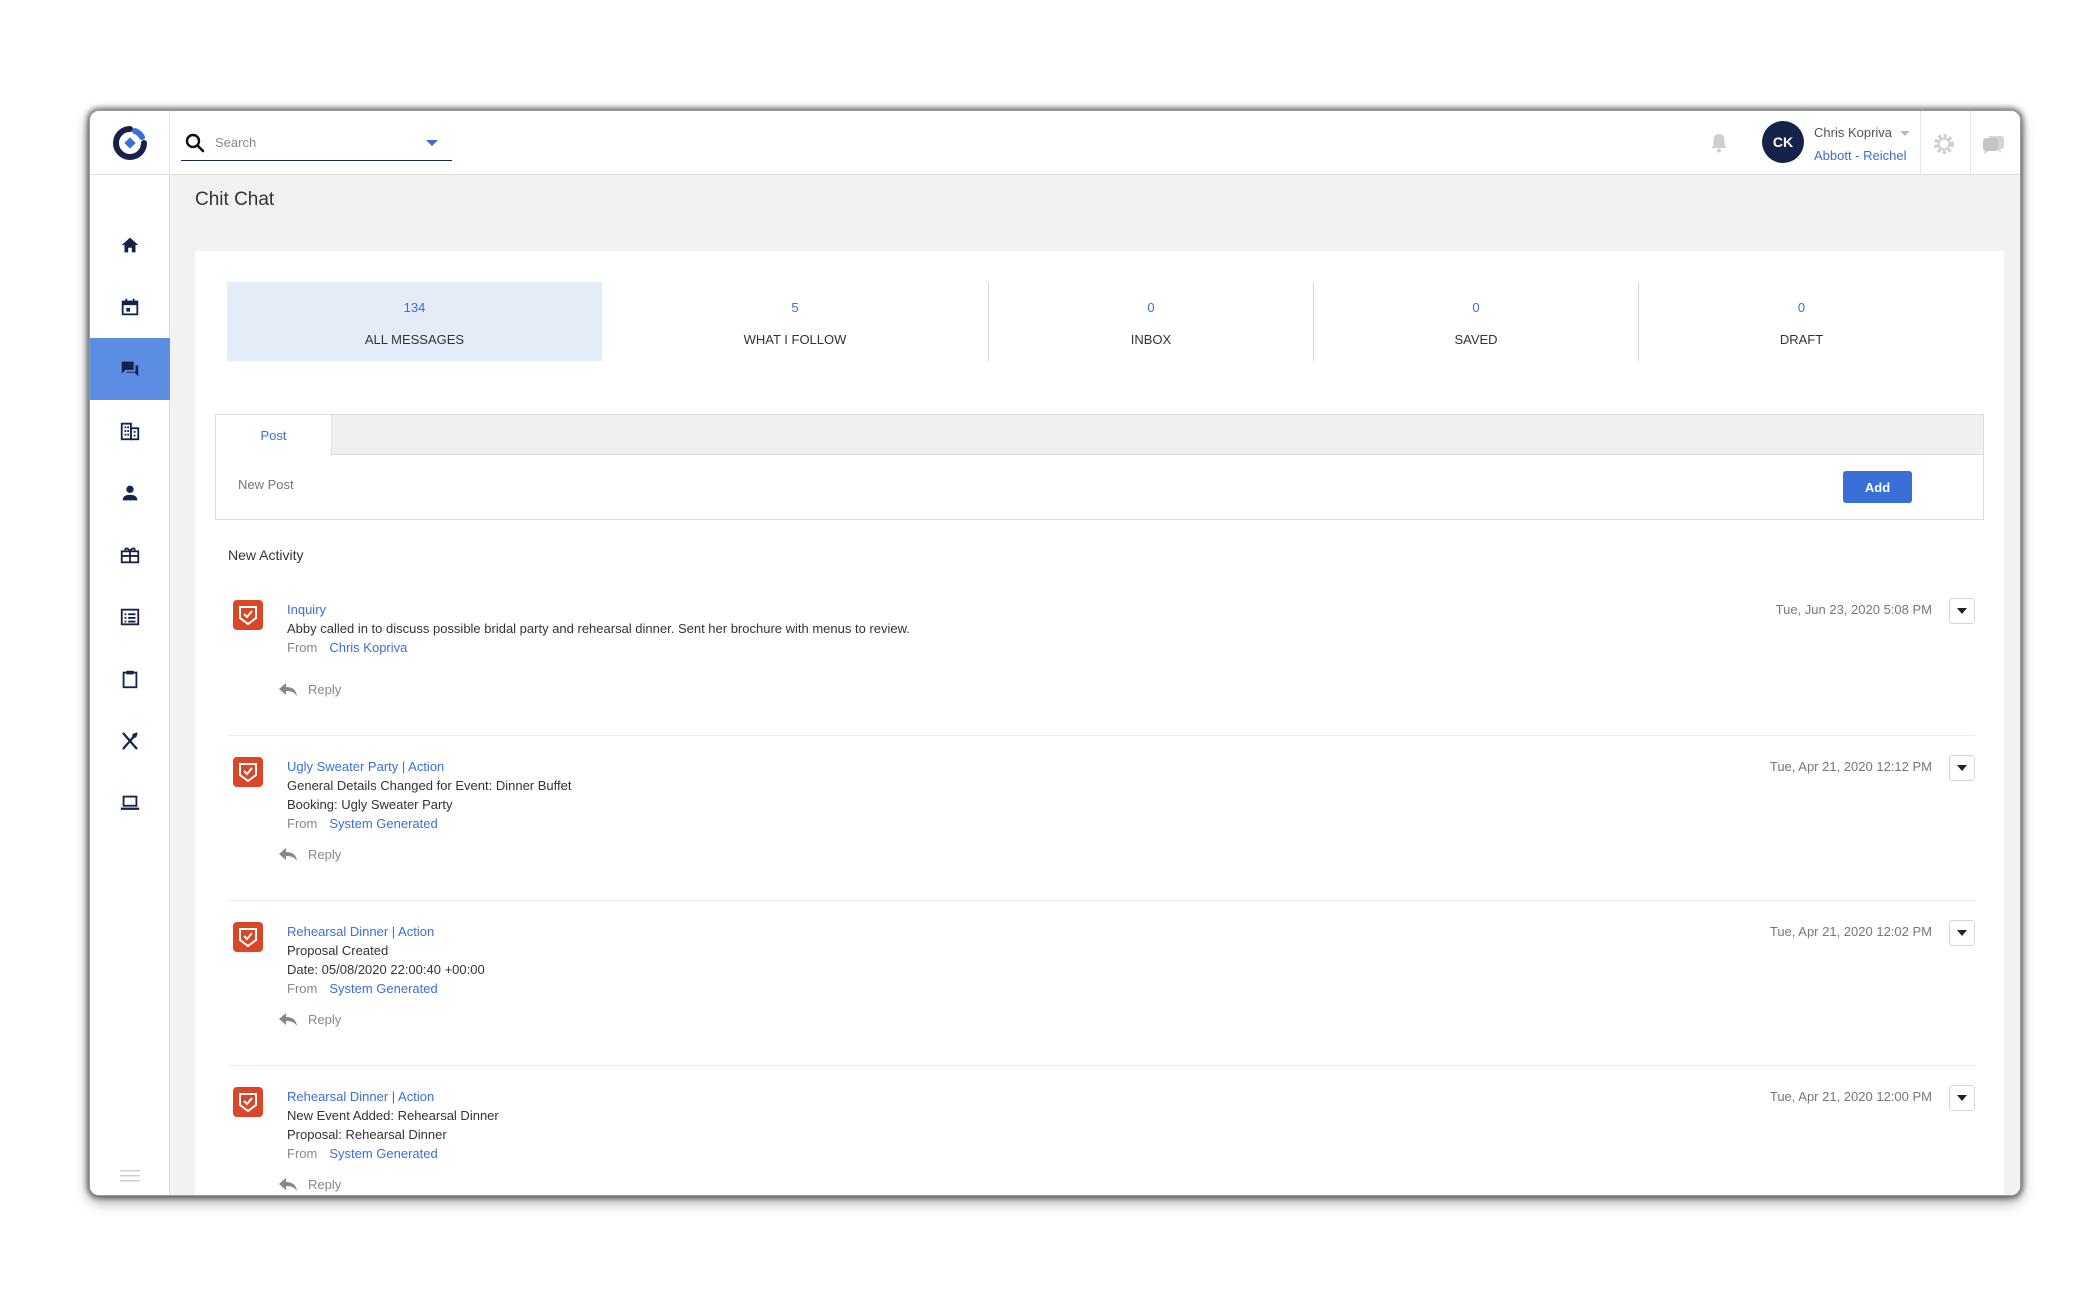 The width and height of the screenshot is (2100, 1300). I want to click on activity-text: Proposal Created, so click(338, 950).